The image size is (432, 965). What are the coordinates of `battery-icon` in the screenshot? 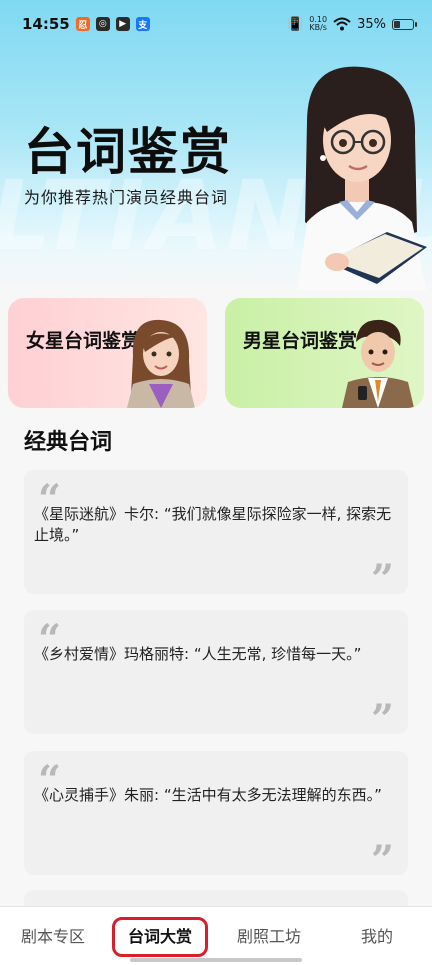 It's located at (404, 24).